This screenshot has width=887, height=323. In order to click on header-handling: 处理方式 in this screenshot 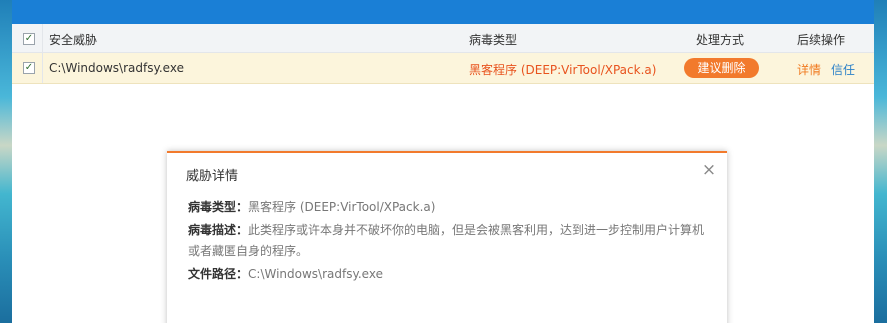, I will do `click(720, 40)`.